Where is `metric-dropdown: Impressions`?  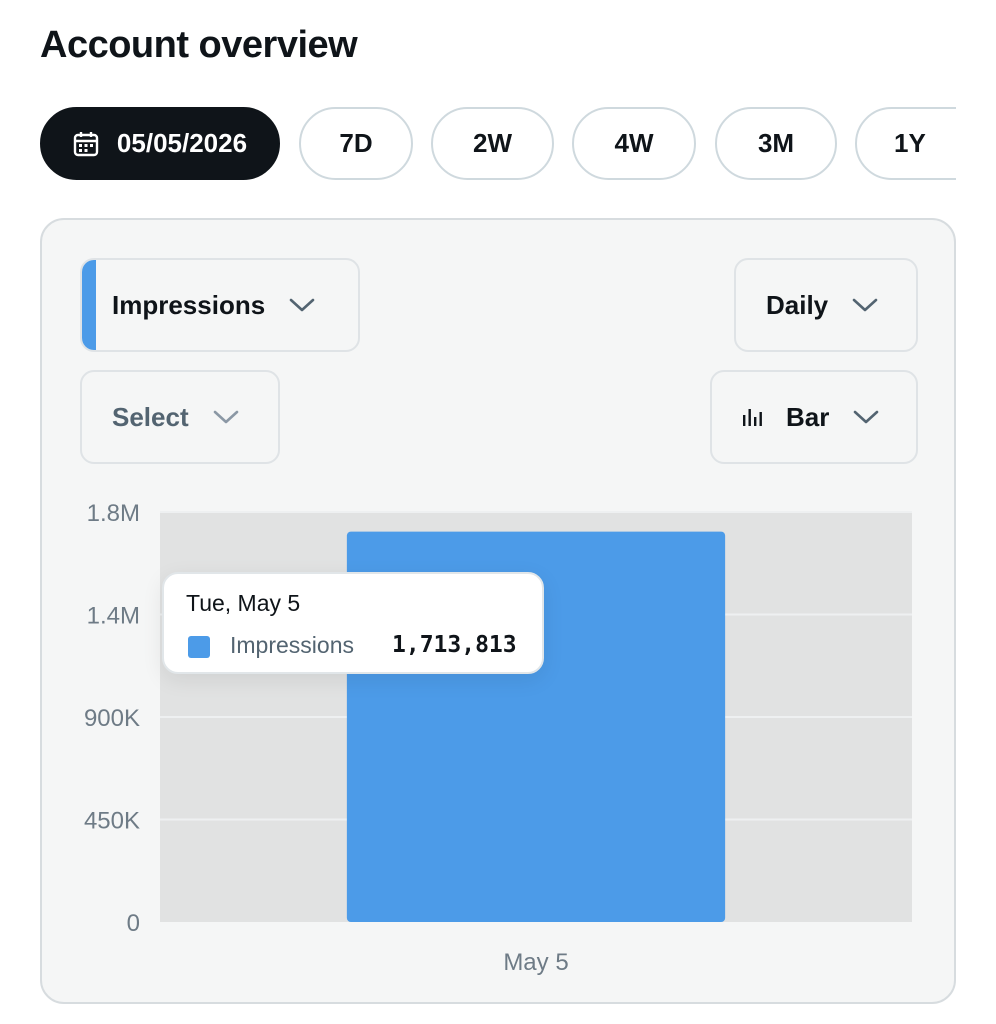
metric-dropdown: Impressions is located at coordinates (220, 305).